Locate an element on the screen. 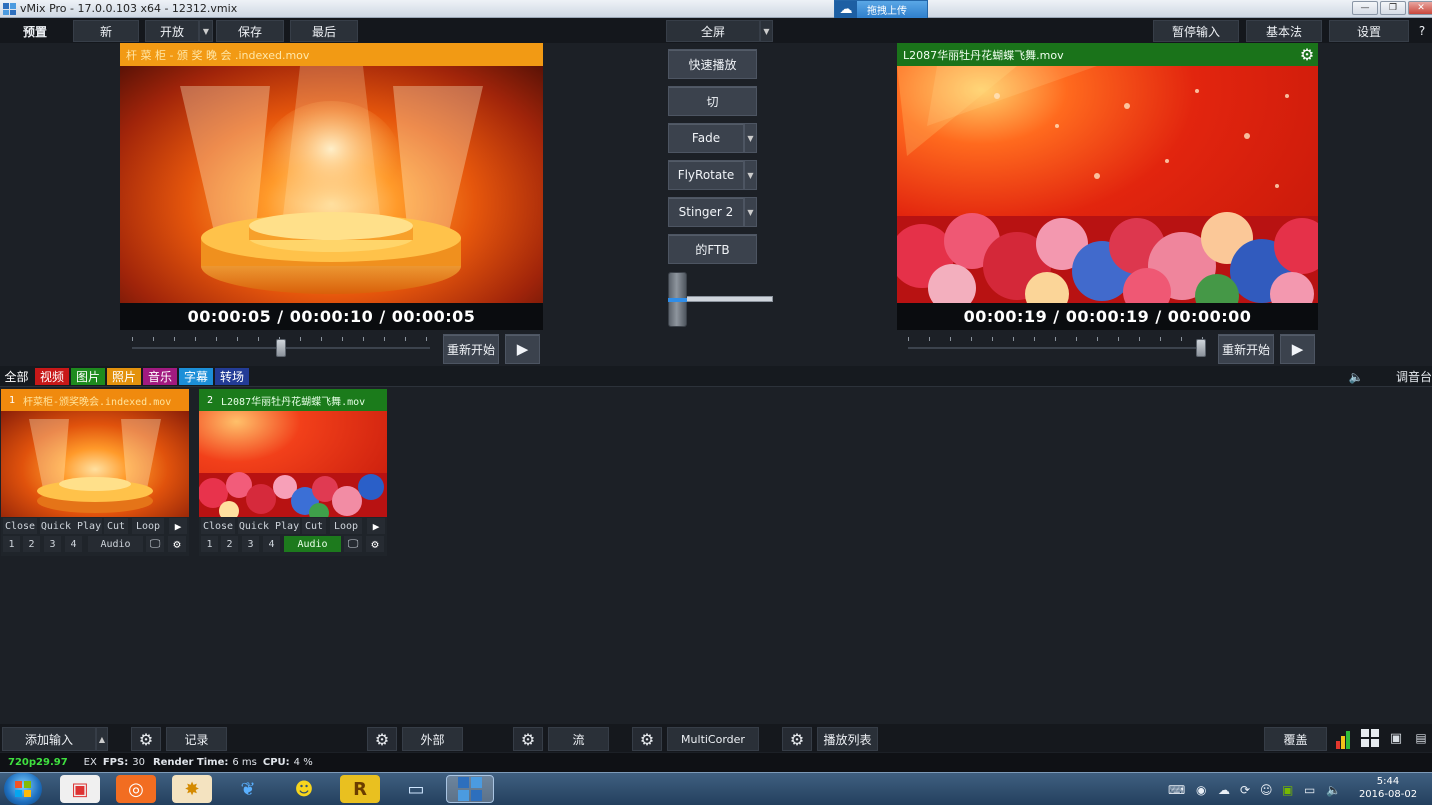 This screenshot has height=805, width=1432. ftb-button: 的FTB is located at coordinates (712, 249).